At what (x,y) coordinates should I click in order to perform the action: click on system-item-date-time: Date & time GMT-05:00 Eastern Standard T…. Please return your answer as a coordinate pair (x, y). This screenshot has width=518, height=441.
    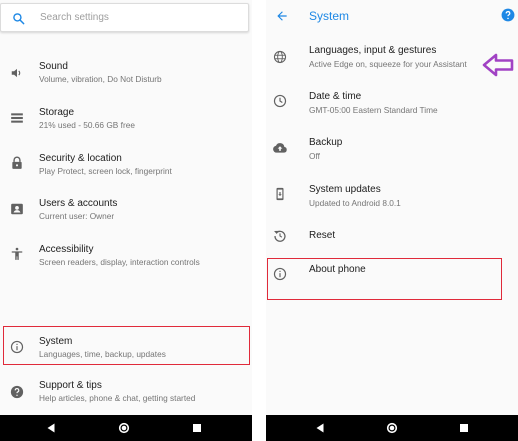
    Looking at the image, I should click on (392, 103).